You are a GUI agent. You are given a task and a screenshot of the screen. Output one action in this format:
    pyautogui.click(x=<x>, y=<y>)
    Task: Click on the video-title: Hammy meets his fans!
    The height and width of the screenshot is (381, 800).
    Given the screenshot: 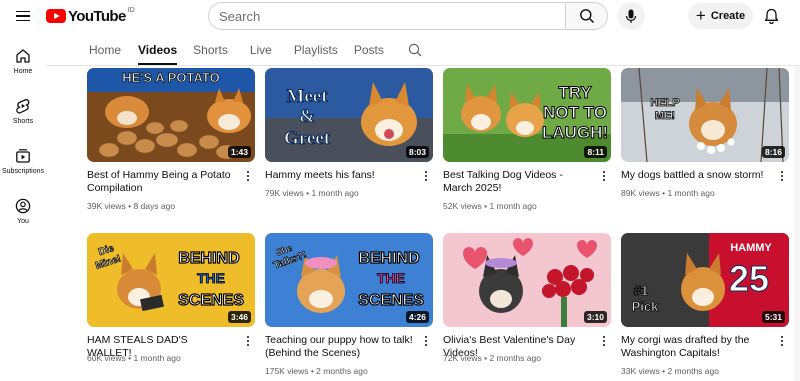 What is the action you would take?
    pyautogui.click(x=339, y=175)
    